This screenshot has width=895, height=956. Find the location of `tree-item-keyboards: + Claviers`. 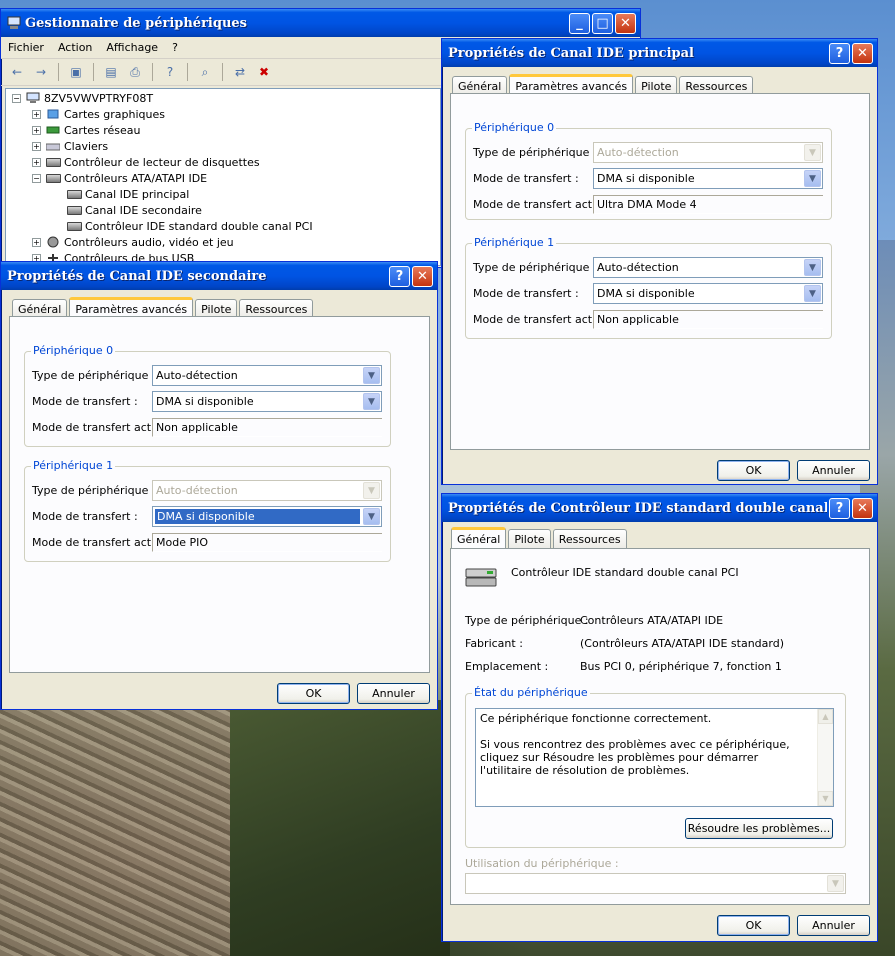

tree-item-keyboards: + Claviers is located at coordinates (70, 146).